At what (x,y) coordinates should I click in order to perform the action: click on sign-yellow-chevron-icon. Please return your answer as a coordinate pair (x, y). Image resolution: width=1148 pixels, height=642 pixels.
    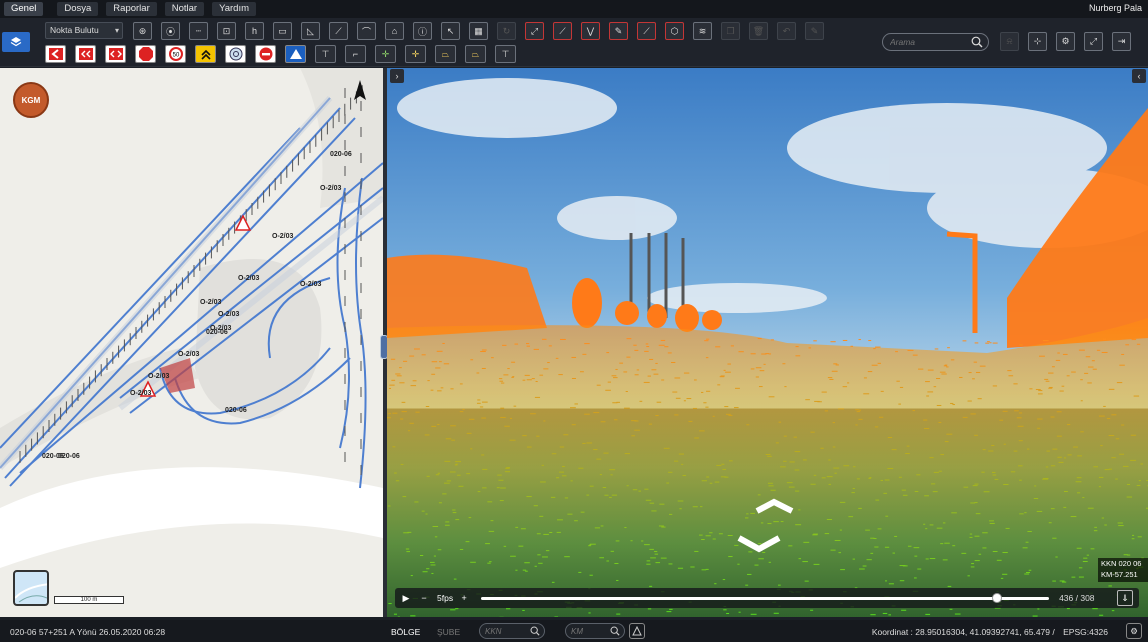
    Looking at the image, I should click on (205, 54).